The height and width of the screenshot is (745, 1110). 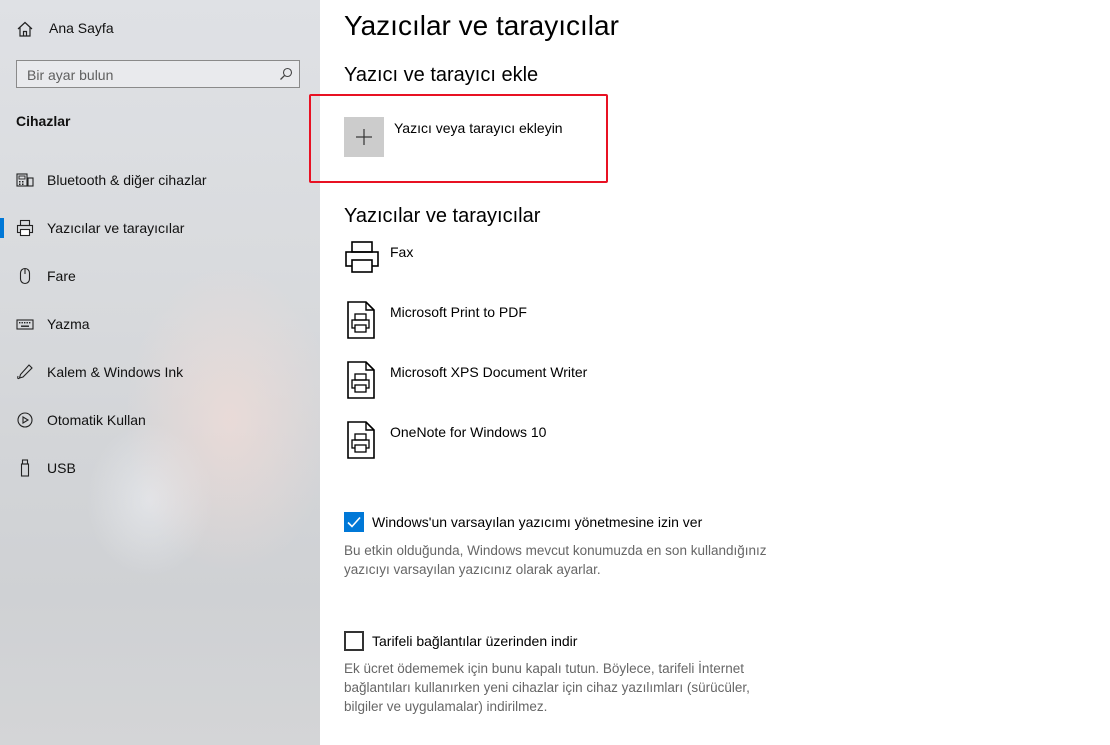 I want to click on metered-download-checkbox, so click(x=354, y=641).